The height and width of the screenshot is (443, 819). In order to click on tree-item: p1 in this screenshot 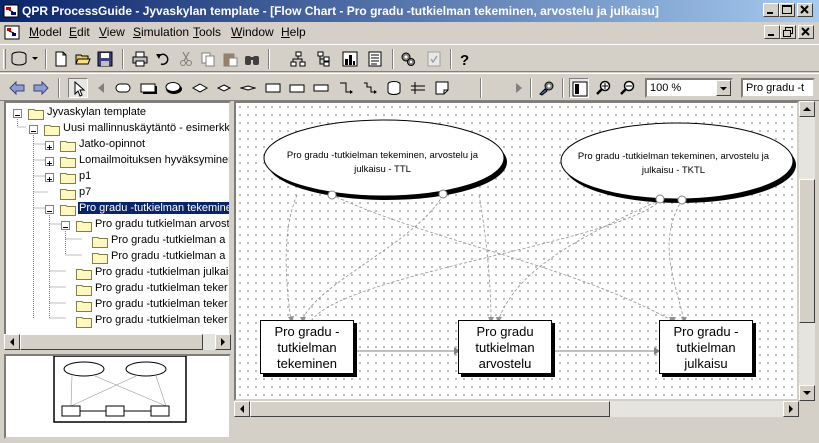, I will do `click(119, 177)`.